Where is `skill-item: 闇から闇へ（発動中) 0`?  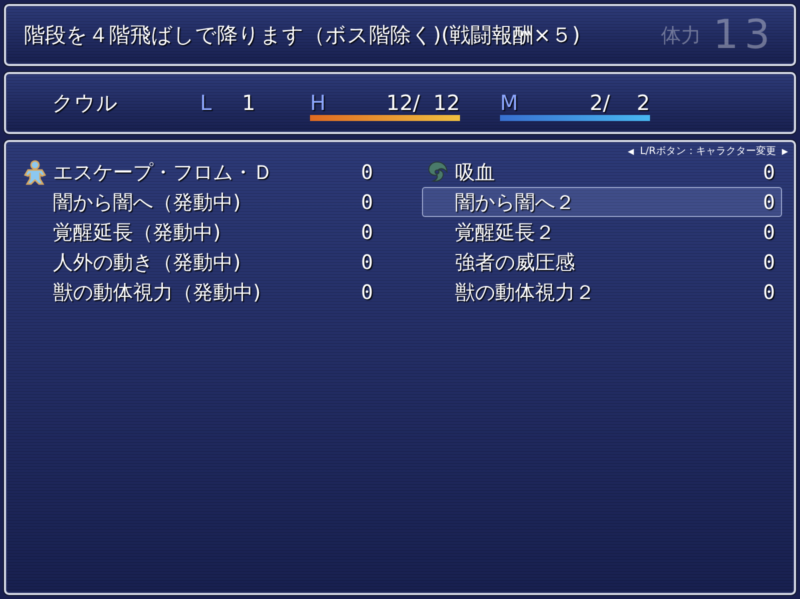
skill-item: 闇から闇へ（発動中) 0 is located at coordinates (200, 202).